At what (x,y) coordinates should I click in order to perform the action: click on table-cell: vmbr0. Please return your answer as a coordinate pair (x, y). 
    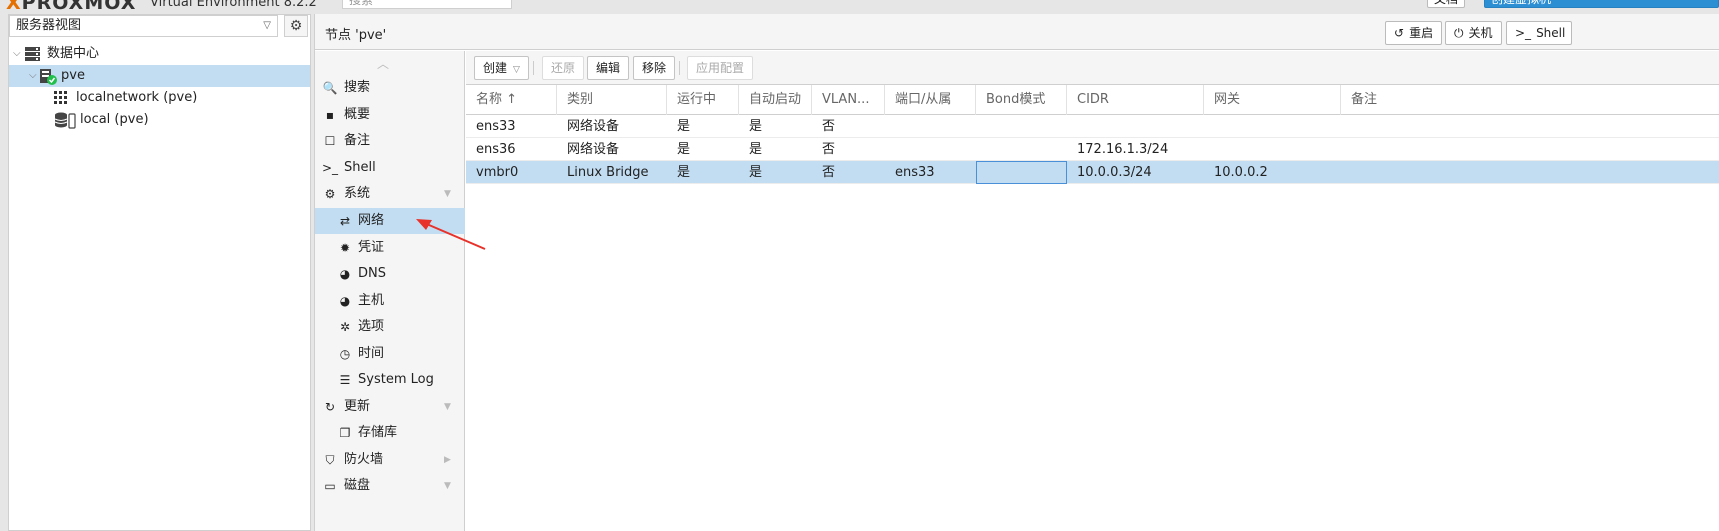
    Looking at the image, I should click on (497, 172).